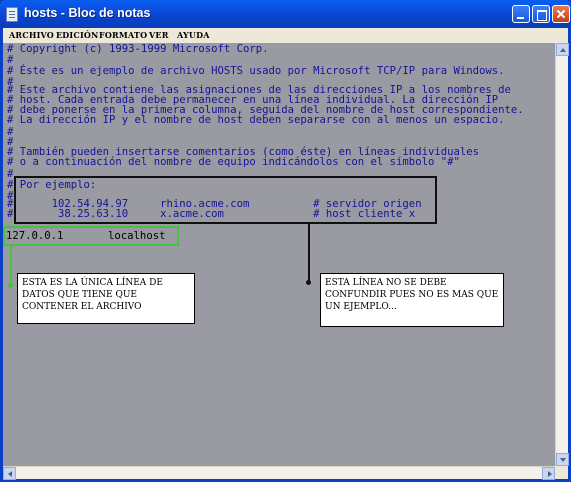 Image resolution: width=571 pixels, height=482 pixels. What do you see at coordinates (548, 473) in the screenshot?
I see `scroll-right-icon` at bounding box center [548, 473].